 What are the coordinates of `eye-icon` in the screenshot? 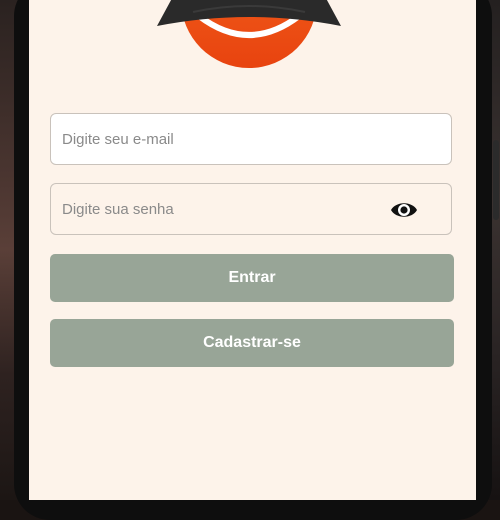 It's located at (404, 210).